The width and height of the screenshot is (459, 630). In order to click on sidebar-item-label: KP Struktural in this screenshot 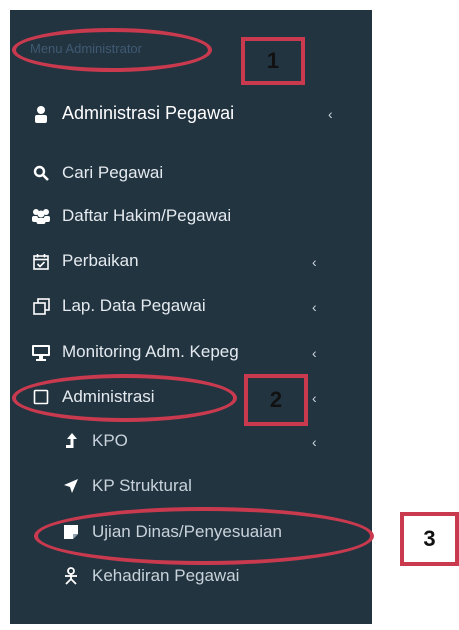, I will do `click(142, 485)`.